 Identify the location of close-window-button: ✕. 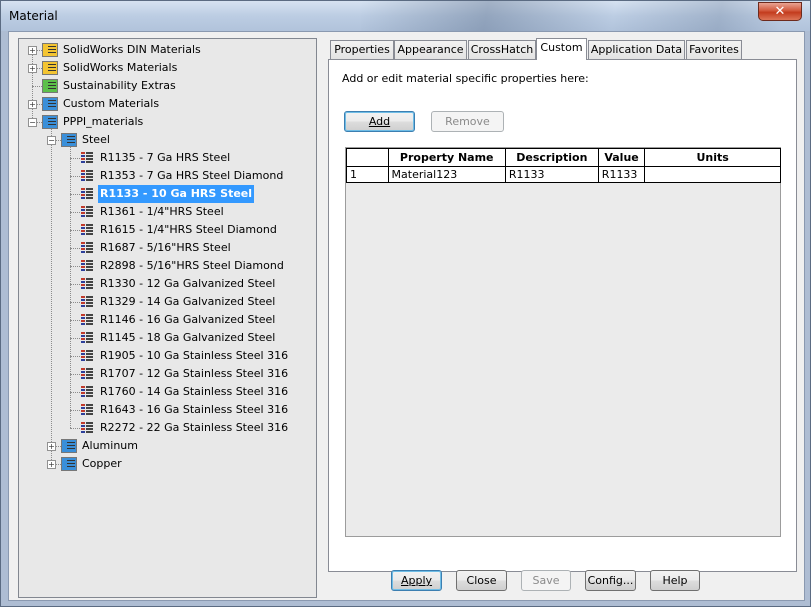
(780, 11).